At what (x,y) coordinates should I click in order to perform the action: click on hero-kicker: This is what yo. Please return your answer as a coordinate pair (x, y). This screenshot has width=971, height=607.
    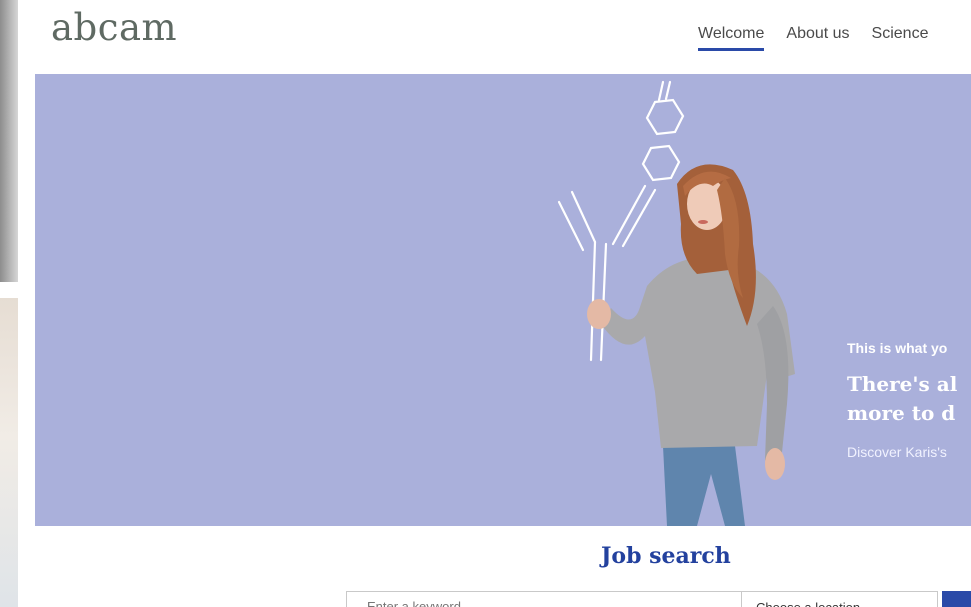
    Looking at the image, I should click on (897, 348).